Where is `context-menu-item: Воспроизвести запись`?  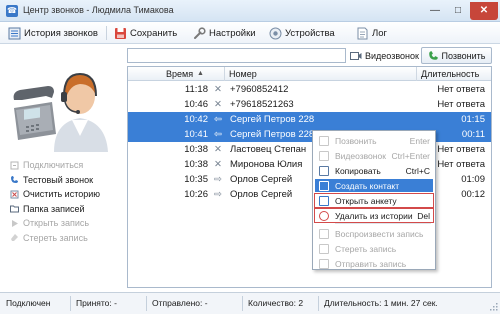 context-menu-item: Воспроизвести запись is located at coordinates (374, 233).